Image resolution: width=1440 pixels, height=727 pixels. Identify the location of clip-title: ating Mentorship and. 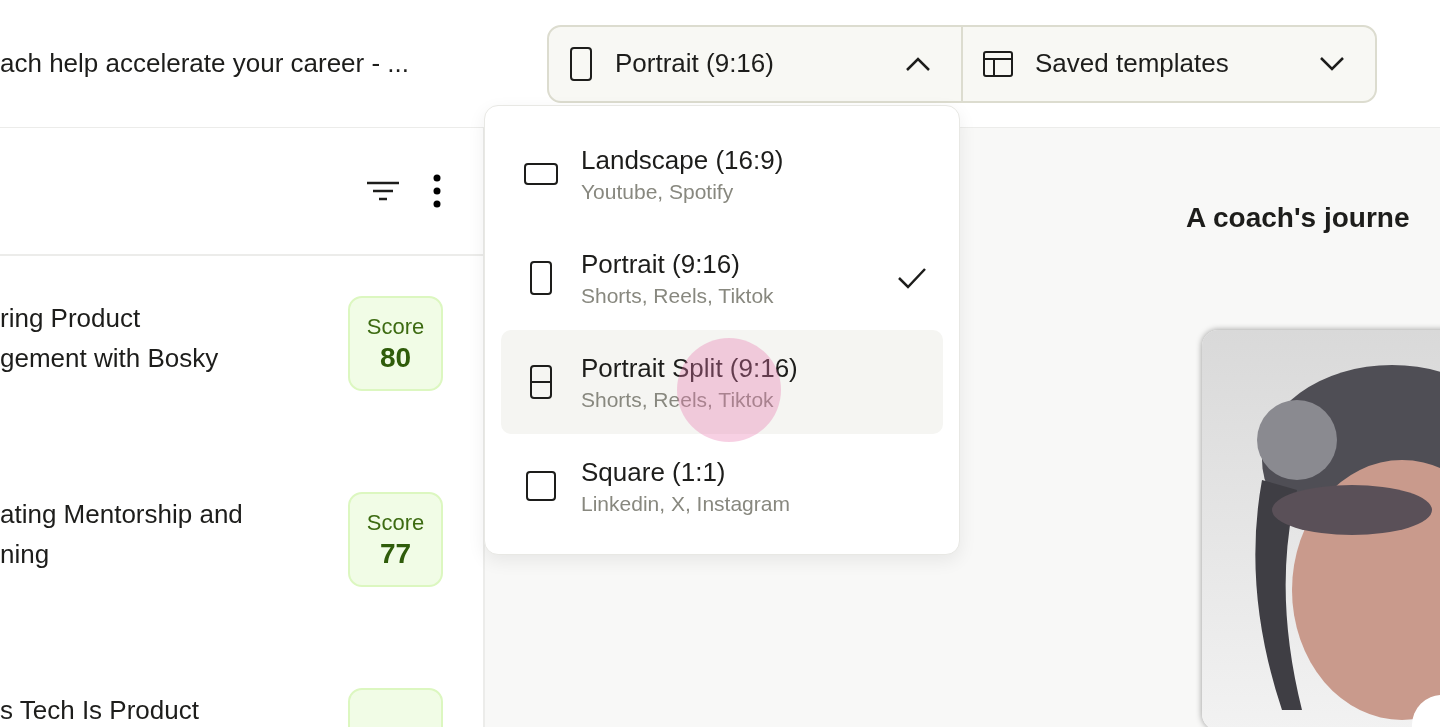
(122, 514).